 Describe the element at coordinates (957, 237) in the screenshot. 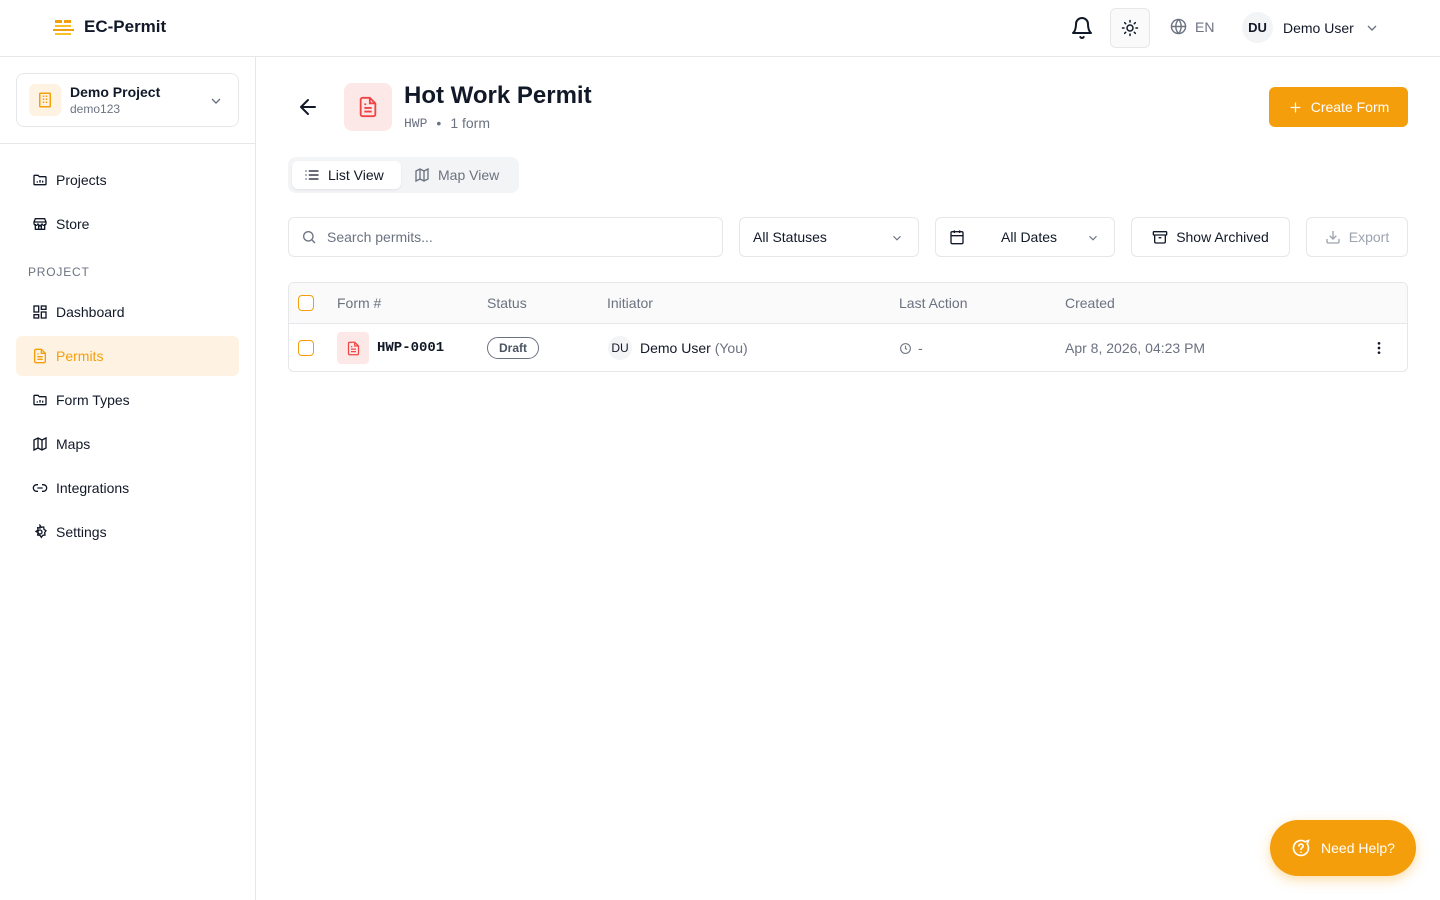

I see `calendar-icon` at that location.